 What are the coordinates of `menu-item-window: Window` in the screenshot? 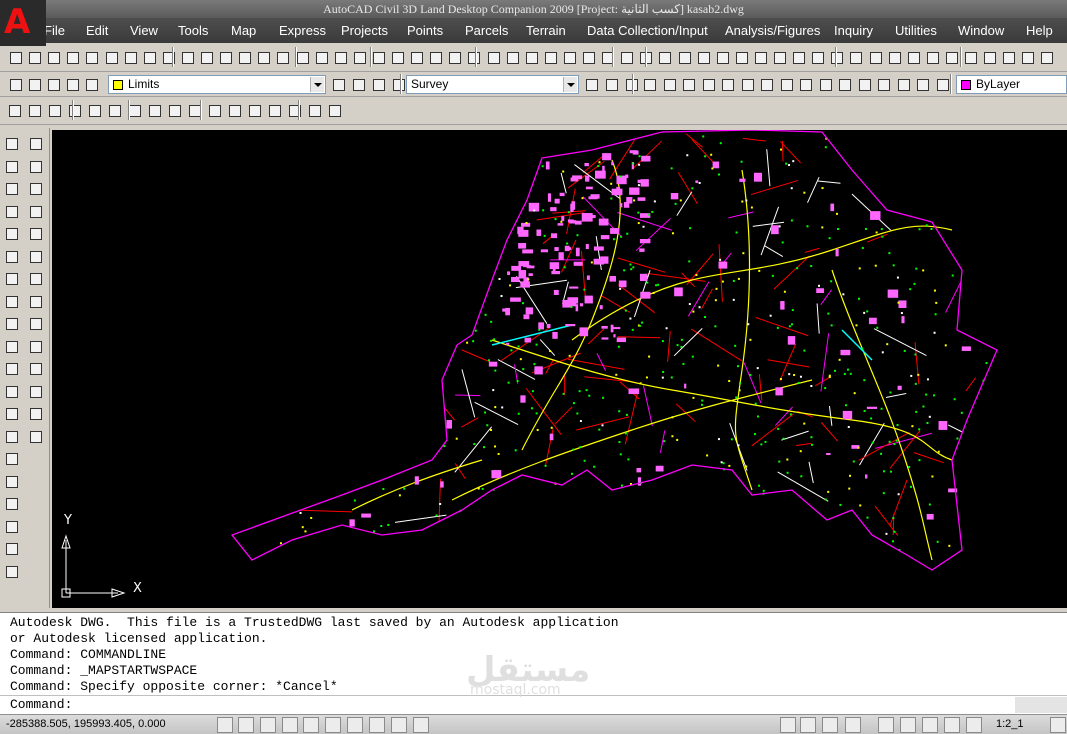 It's located at (981, 30).